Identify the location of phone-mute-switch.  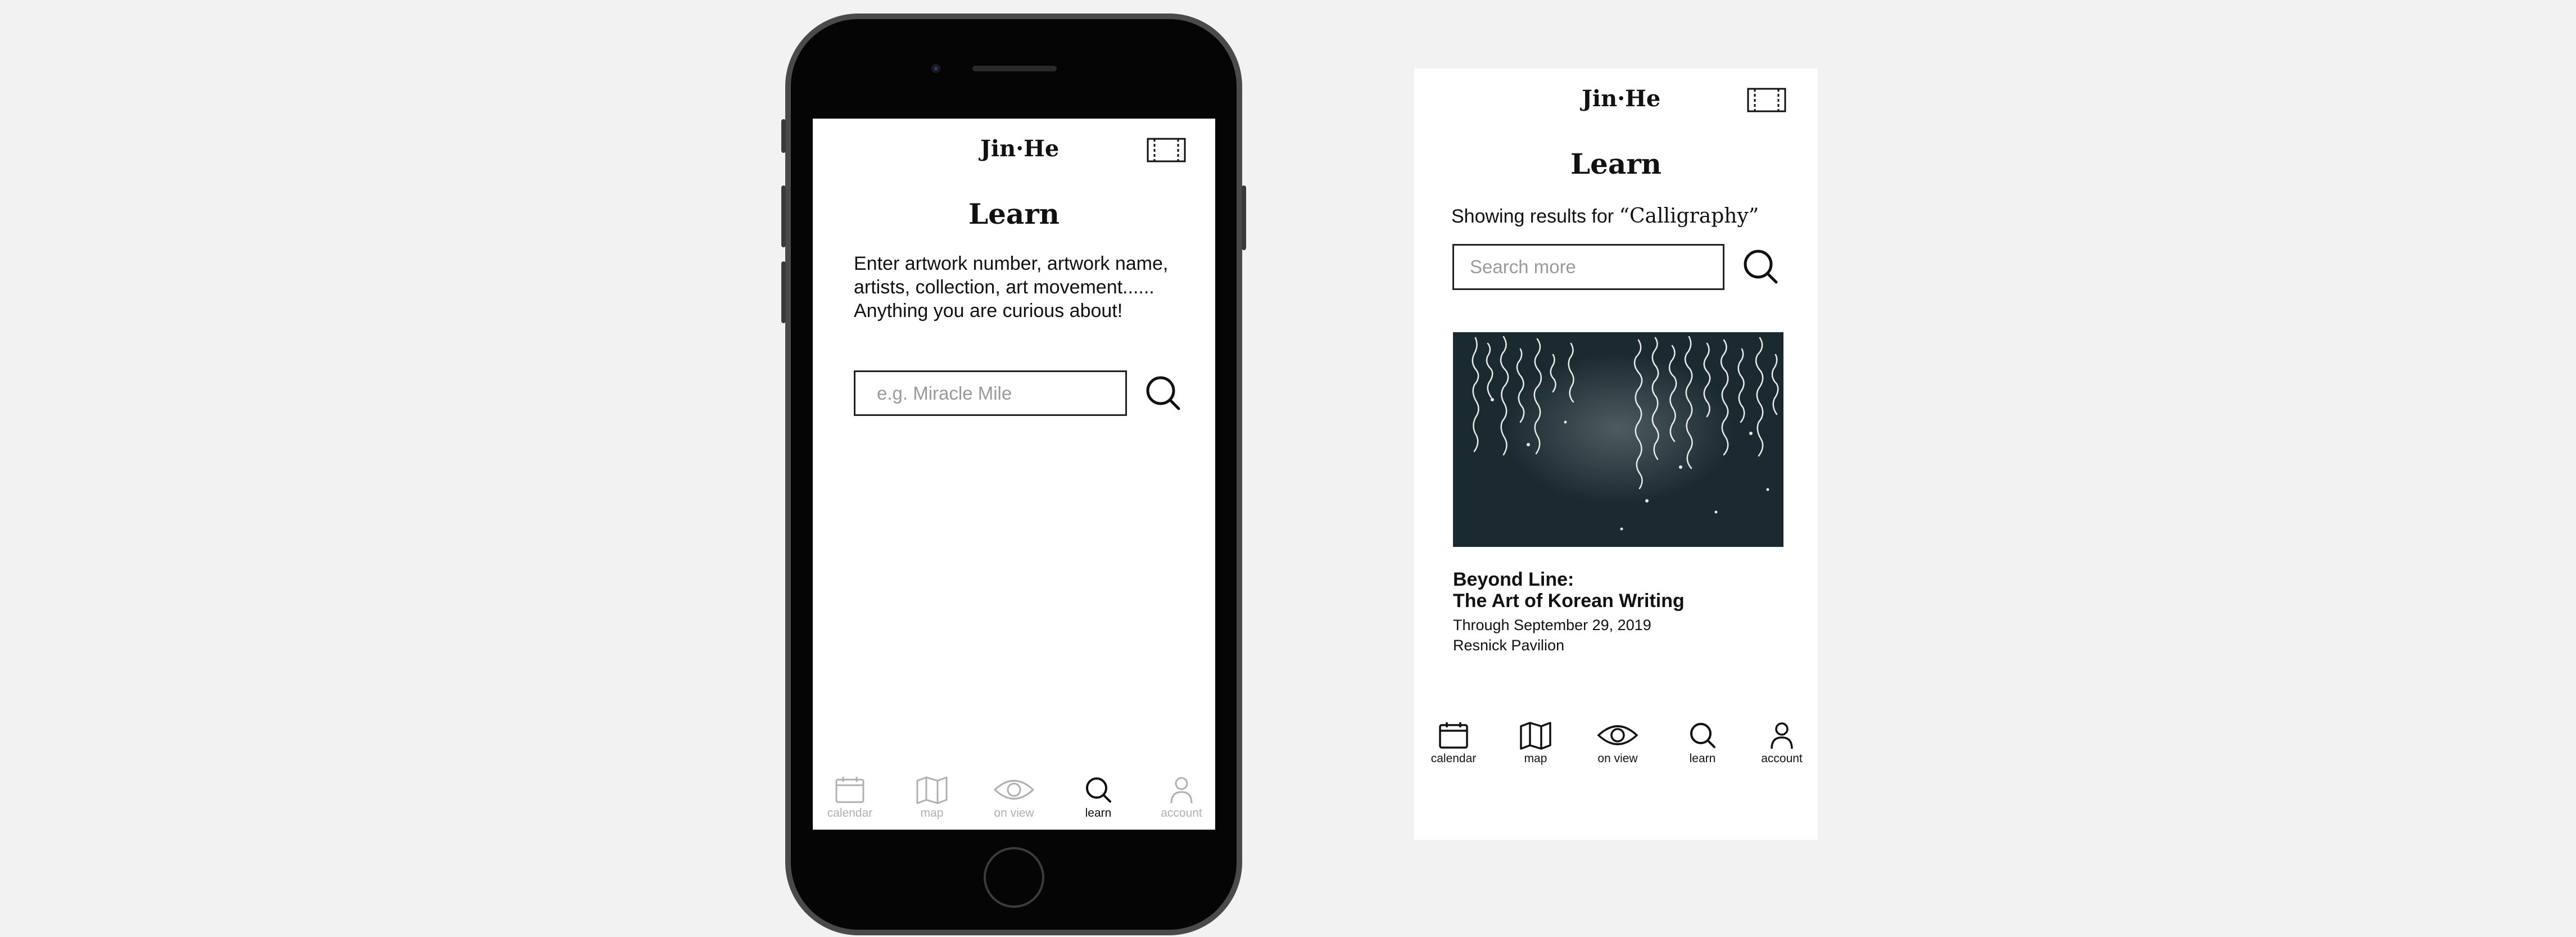
(783, 136).